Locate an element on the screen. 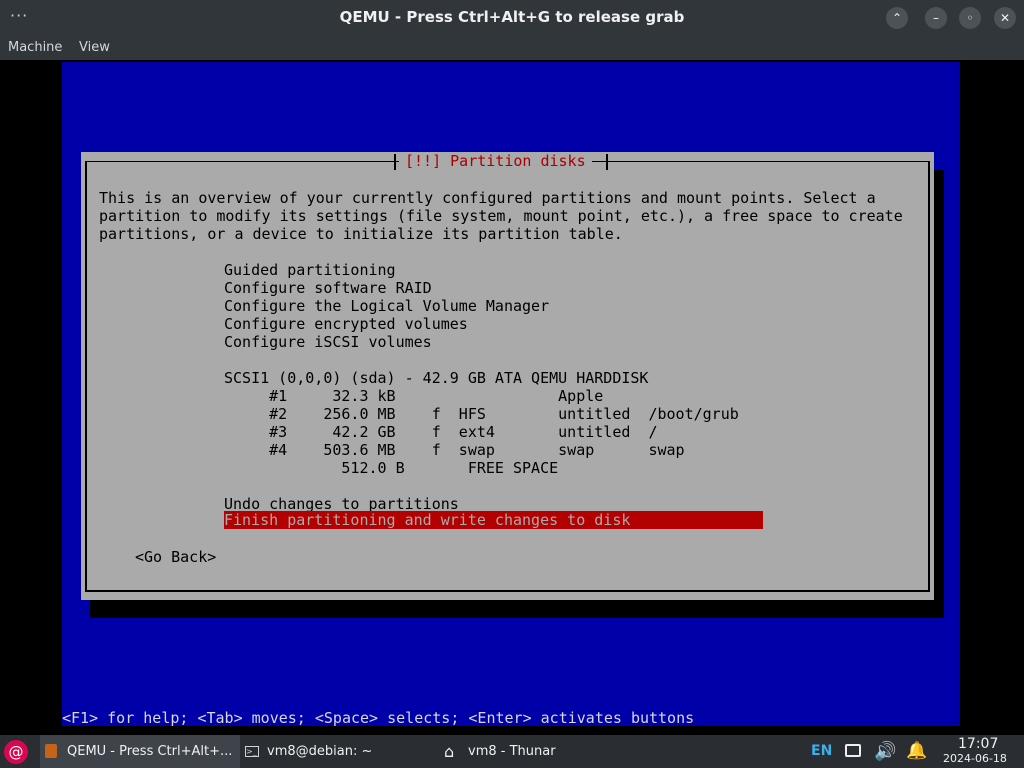 The image size is (1024, 768). title-right-bar is located at coordinates (607, 162).